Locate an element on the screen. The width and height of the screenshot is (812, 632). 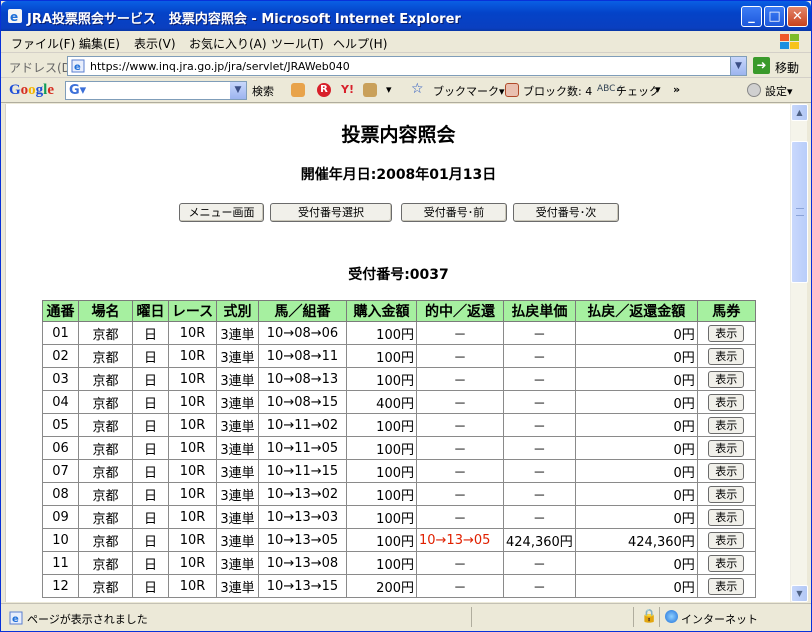
menu-screen-button: メニュー画面 is located at coordinates (221, 212).